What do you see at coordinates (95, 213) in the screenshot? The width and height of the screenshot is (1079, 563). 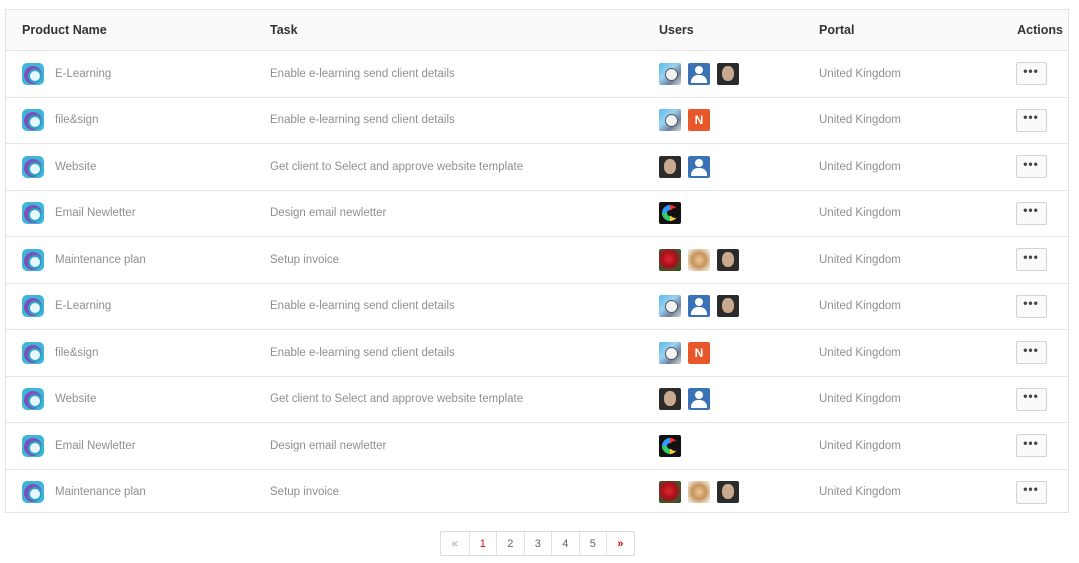 I see `product-name: Email Newletter` at bounding box center [95, 213].